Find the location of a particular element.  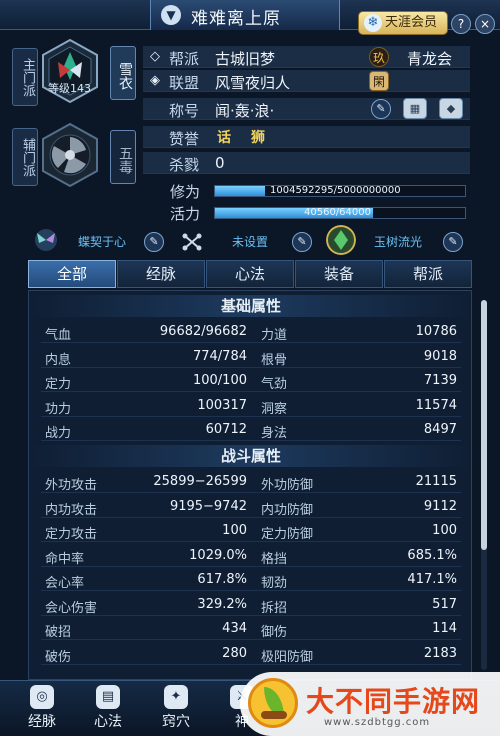

alliance-row: ◈ 联盟 风雪夜归人 閑 is located at coordinates (306, 81).